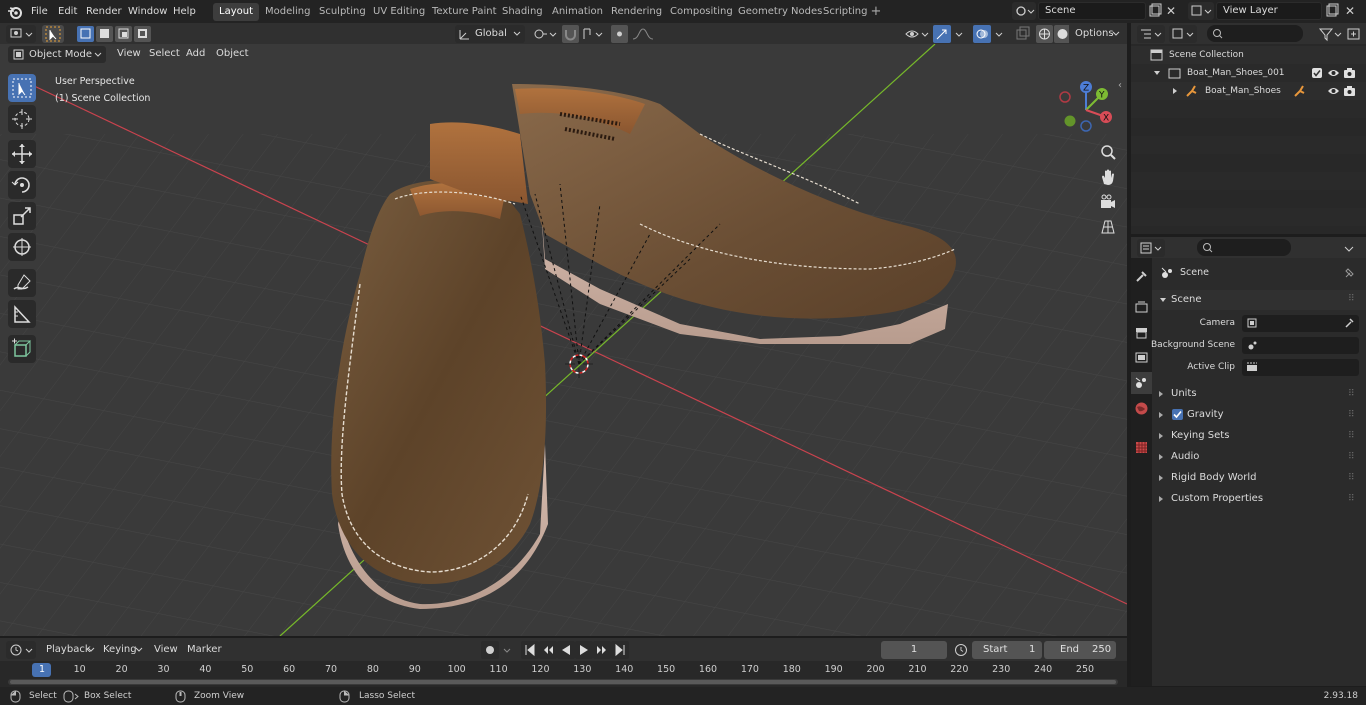  What do you see at coordinates (586, 34) in the screenshot?
I see `snap-icon` at bounding box center [586, 34].